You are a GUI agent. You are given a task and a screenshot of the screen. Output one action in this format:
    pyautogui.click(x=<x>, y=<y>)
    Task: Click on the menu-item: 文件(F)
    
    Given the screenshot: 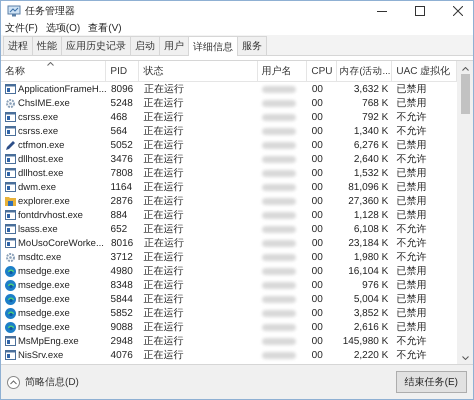 What is the action you would take?
    pyautogui.click(x=21, y=27)
    